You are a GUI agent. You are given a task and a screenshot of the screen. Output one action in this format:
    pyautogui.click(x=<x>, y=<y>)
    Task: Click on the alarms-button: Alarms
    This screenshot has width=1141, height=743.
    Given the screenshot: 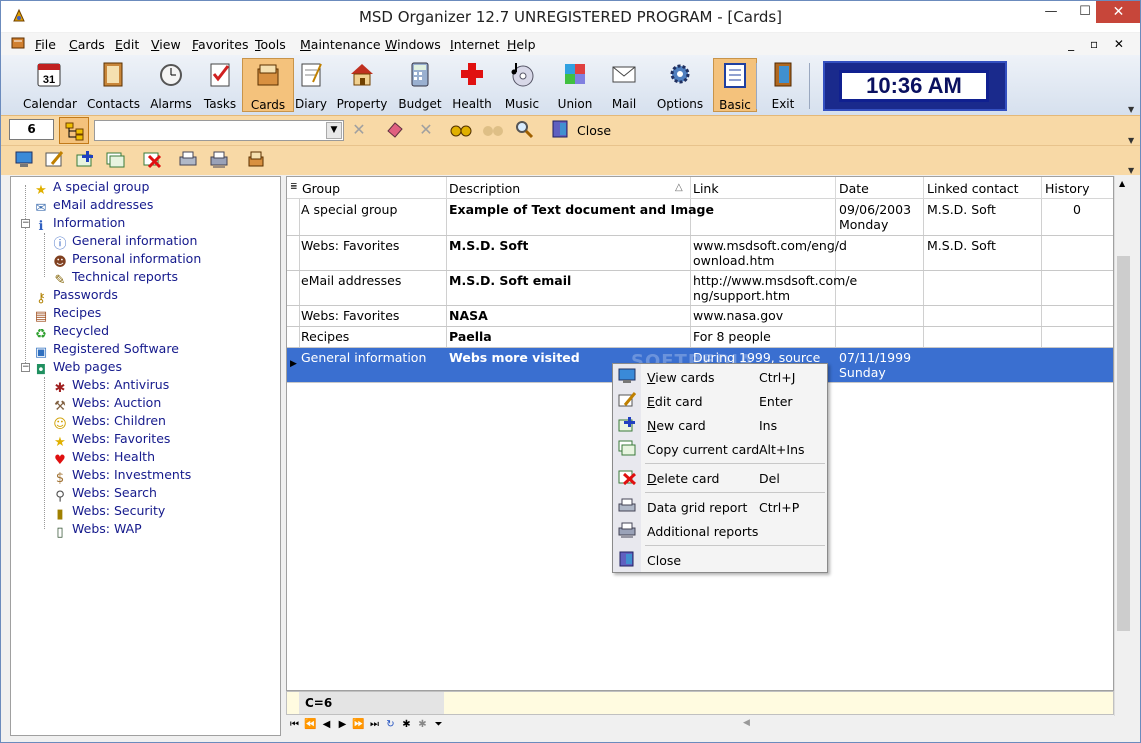 What is the action you would take?
    pyautogui.click(x=171, y=85)
    